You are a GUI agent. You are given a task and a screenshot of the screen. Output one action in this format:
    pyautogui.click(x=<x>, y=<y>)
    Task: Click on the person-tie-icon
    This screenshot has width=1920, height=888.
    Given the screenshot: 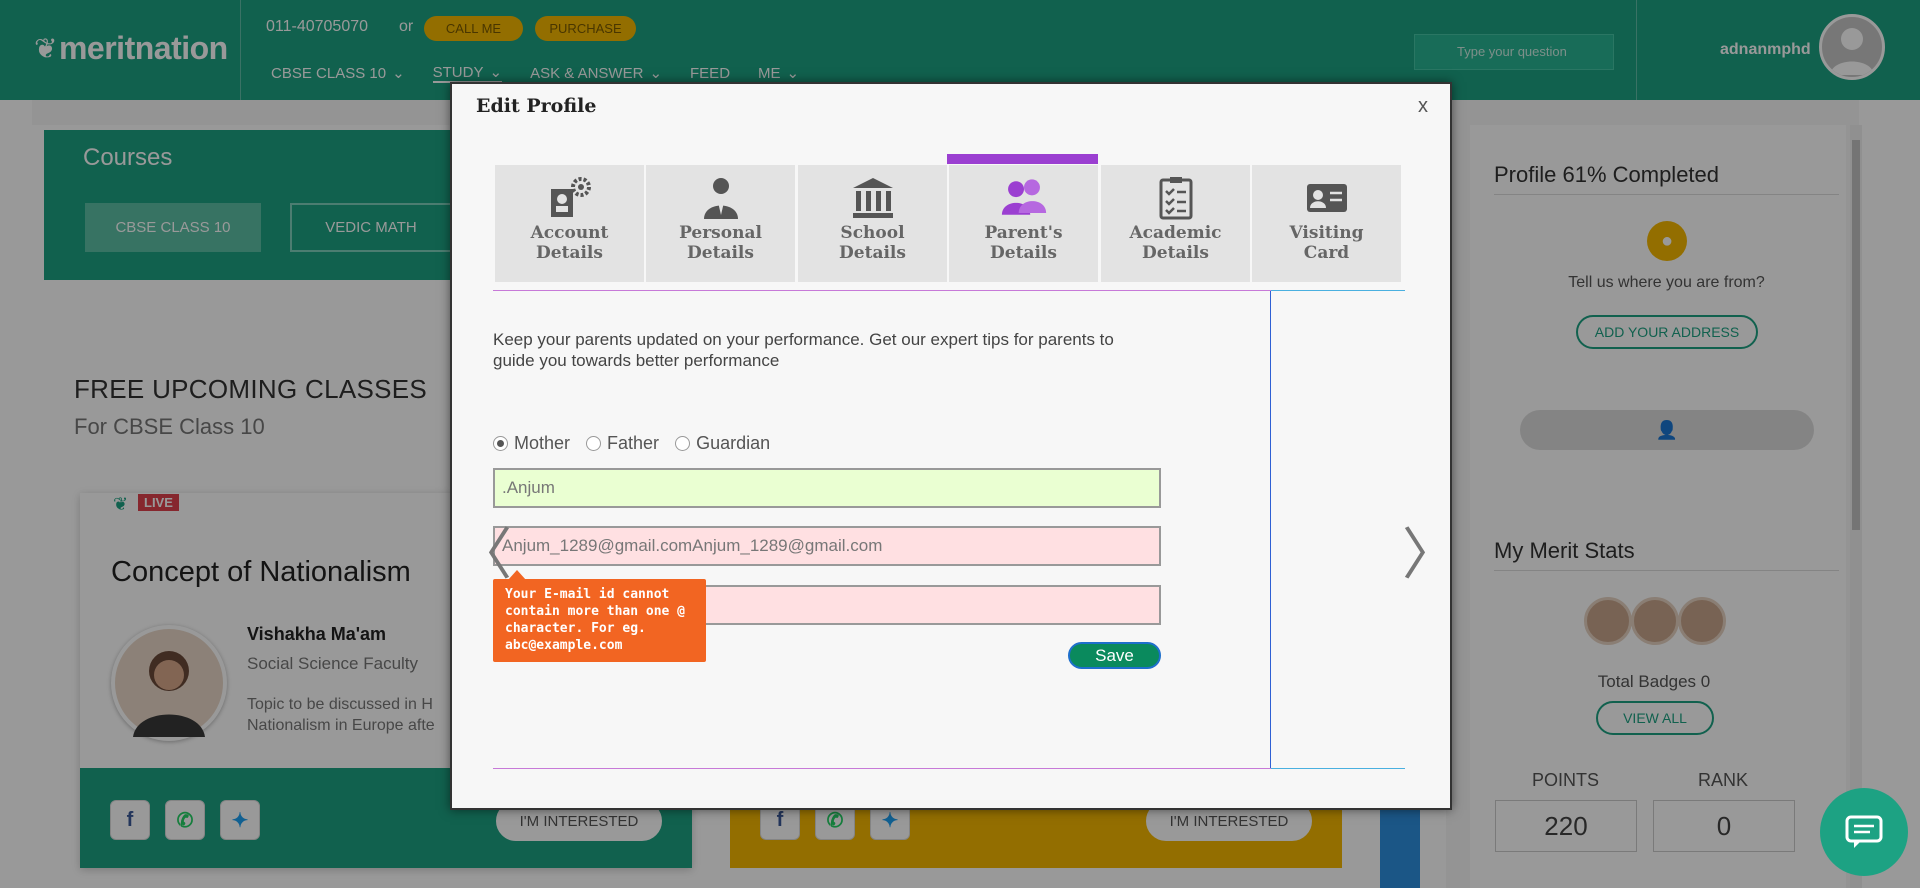 What is the action you would take?
    pyautogui.click(x=721, y=198)
    